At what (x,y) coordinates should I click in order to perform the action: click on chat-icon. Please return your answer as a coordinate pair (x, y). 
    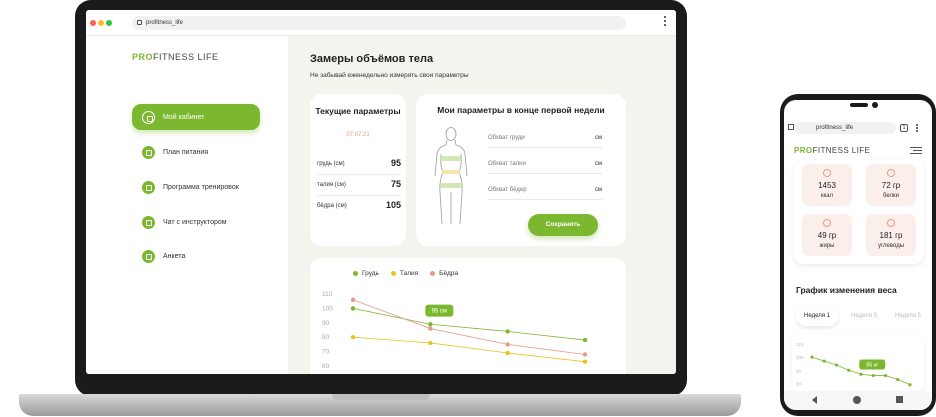
    Looking at the image, I should click on (148, 222).